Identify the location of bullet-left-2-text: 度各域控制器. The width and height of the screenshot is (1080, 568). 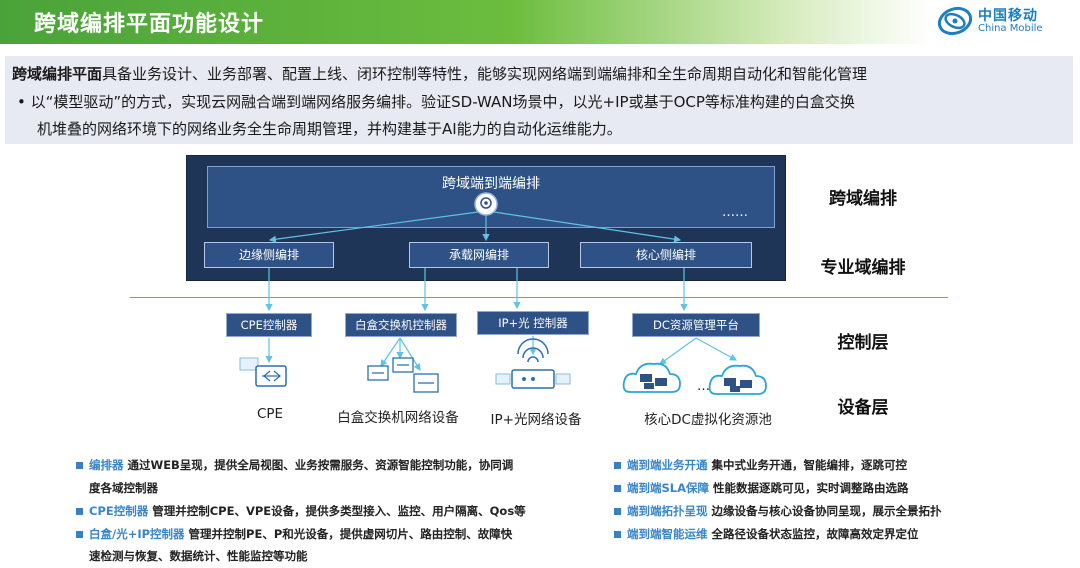
(123, 488).